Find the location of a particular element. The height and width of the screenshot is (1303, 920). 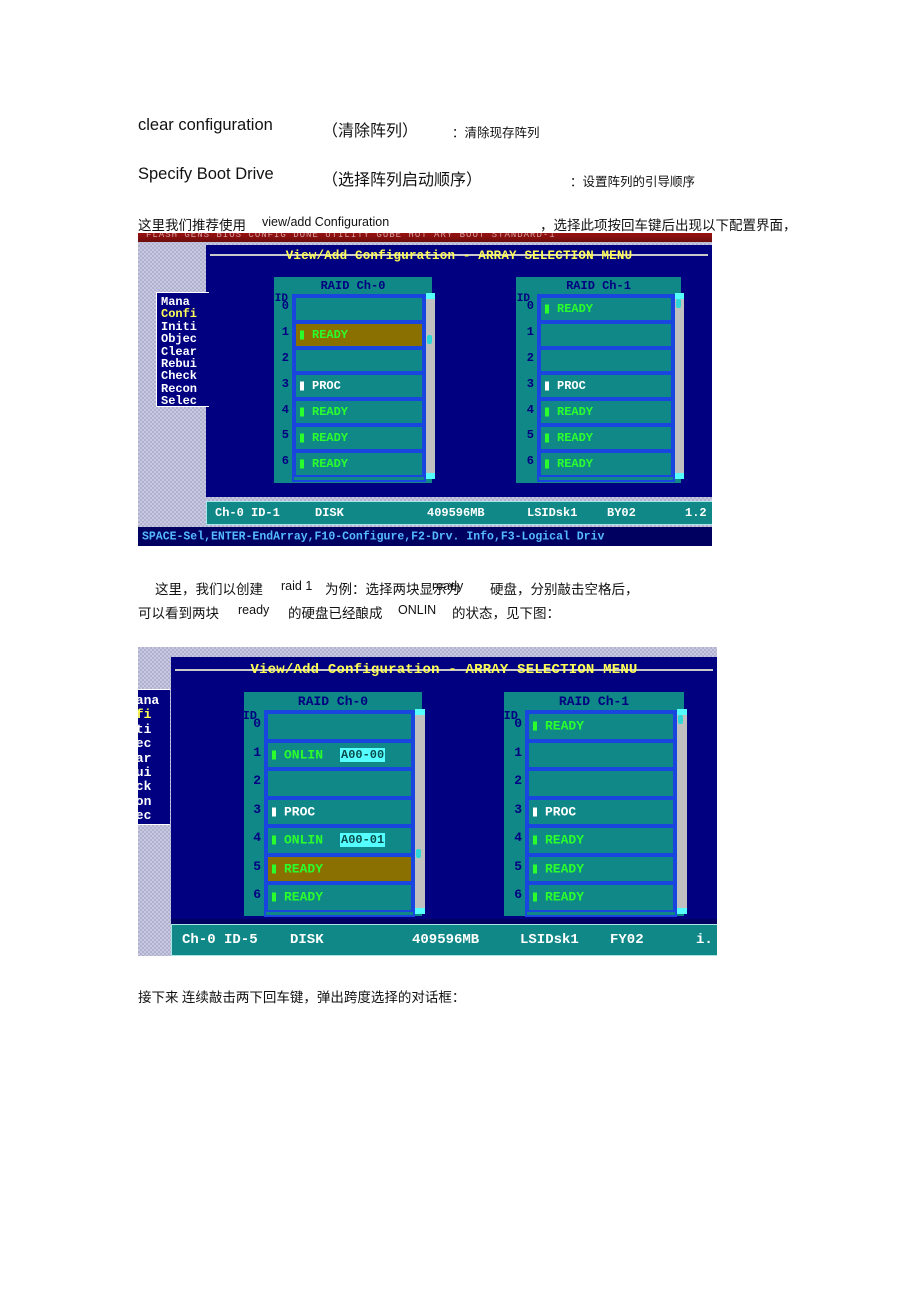

paragraph-recommend-prefix: 这里我们推荐使用 is located at coordinates (192, 225).